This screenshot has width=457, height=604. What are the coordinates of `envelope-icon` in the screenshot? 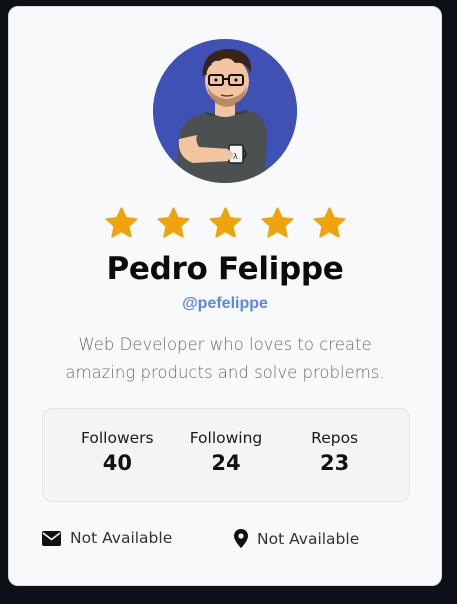 It's located at (51, 538).